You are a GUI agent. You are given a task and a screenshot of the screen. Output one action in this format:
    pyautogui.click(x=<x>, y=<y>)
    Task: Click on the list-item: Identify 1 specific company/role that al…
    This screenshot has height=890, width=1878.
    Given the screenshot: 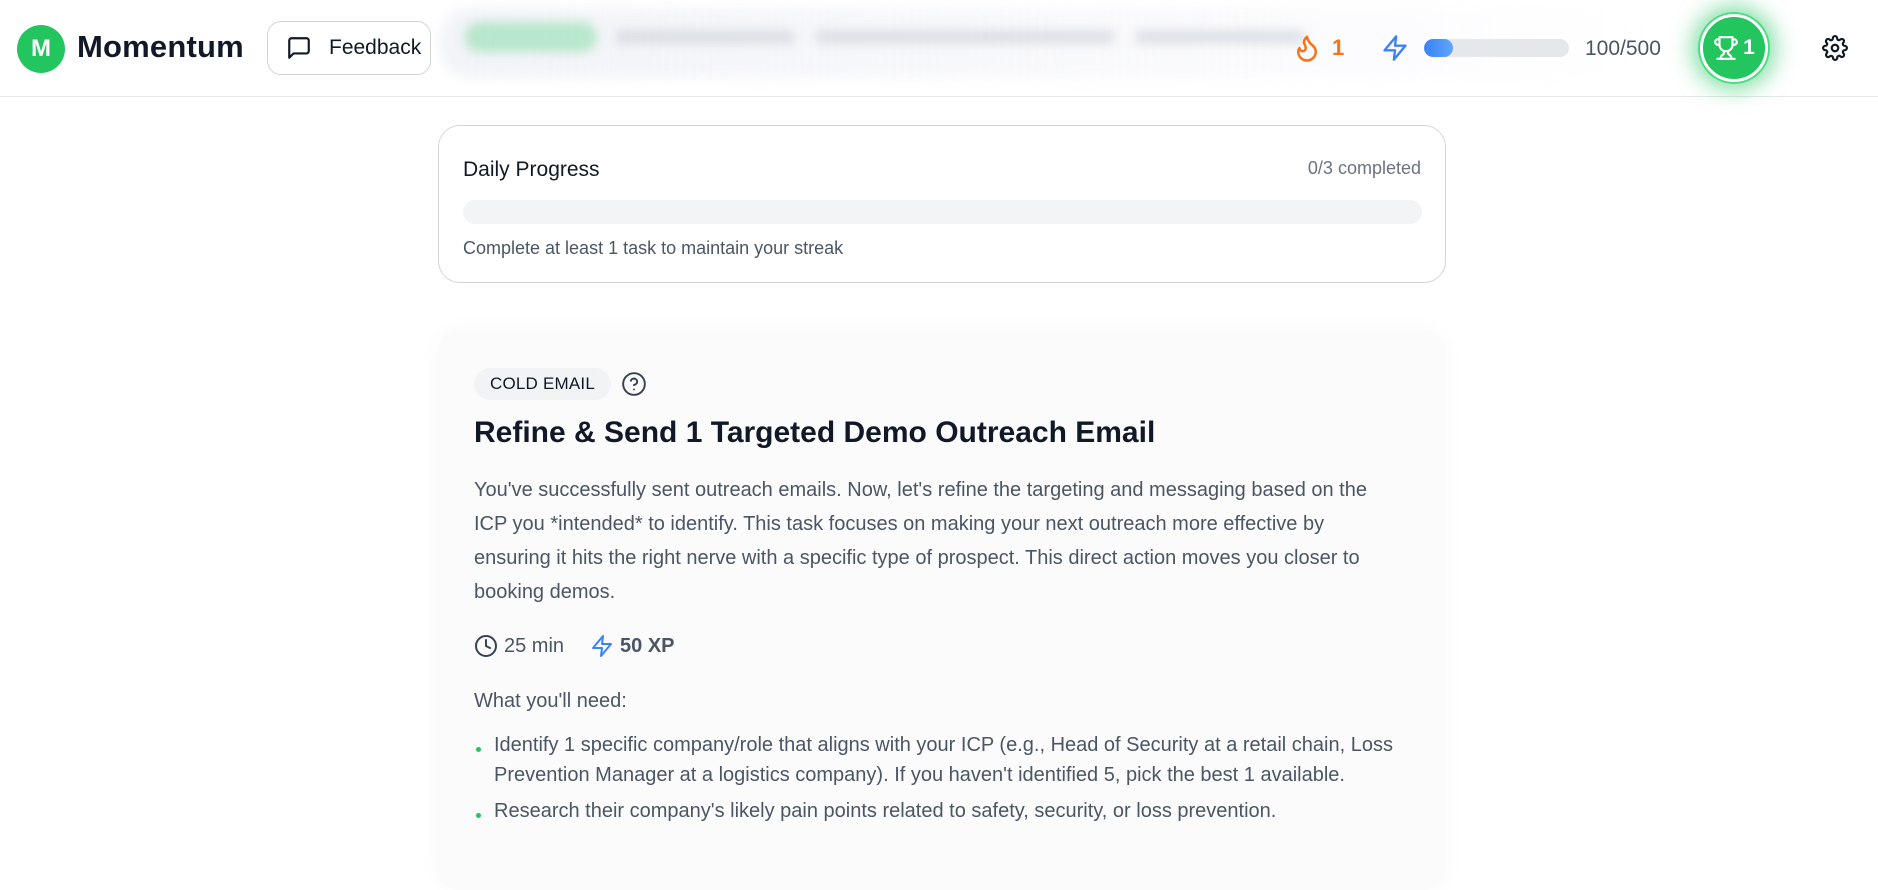 What is the action you would take?
    pyautogui.click(x=939, y=760)
    